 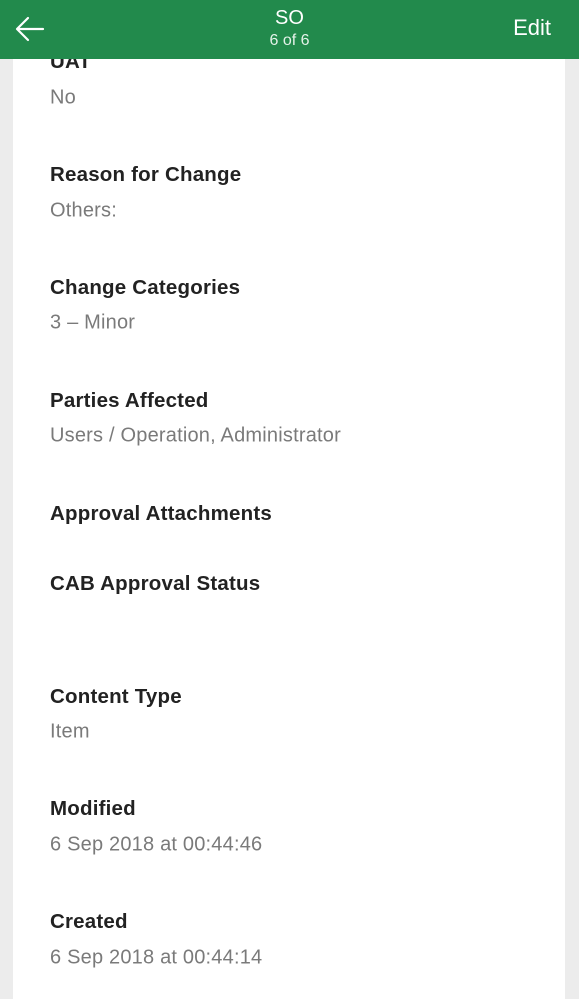 I want to click on field-label: Content Type, so click(x=116, y=696).